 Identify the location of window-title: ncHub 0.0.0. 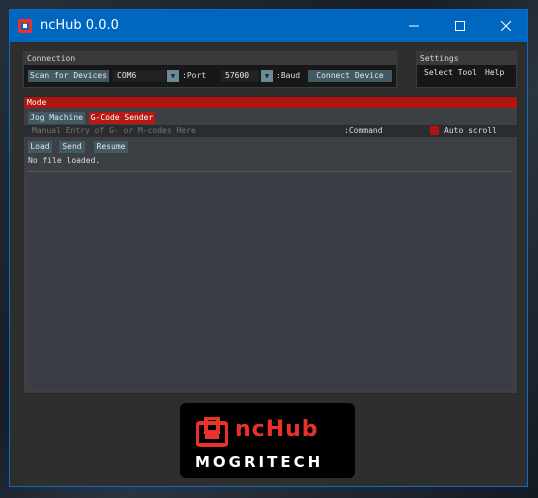
(79, 25).